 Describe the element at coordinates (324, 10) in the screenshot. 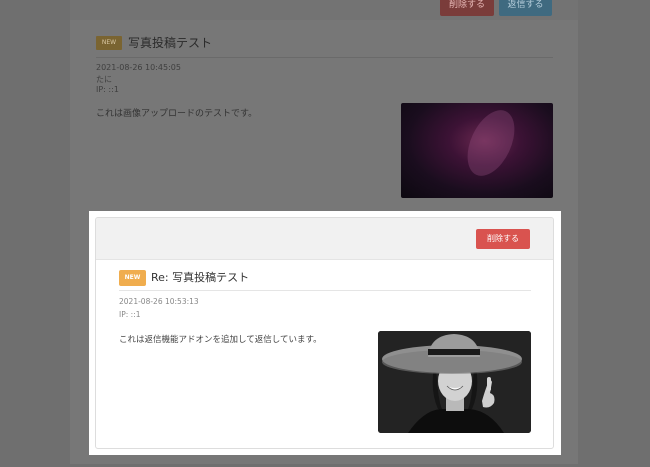

I see `background-card-header: 削除する 返信する` at that location.